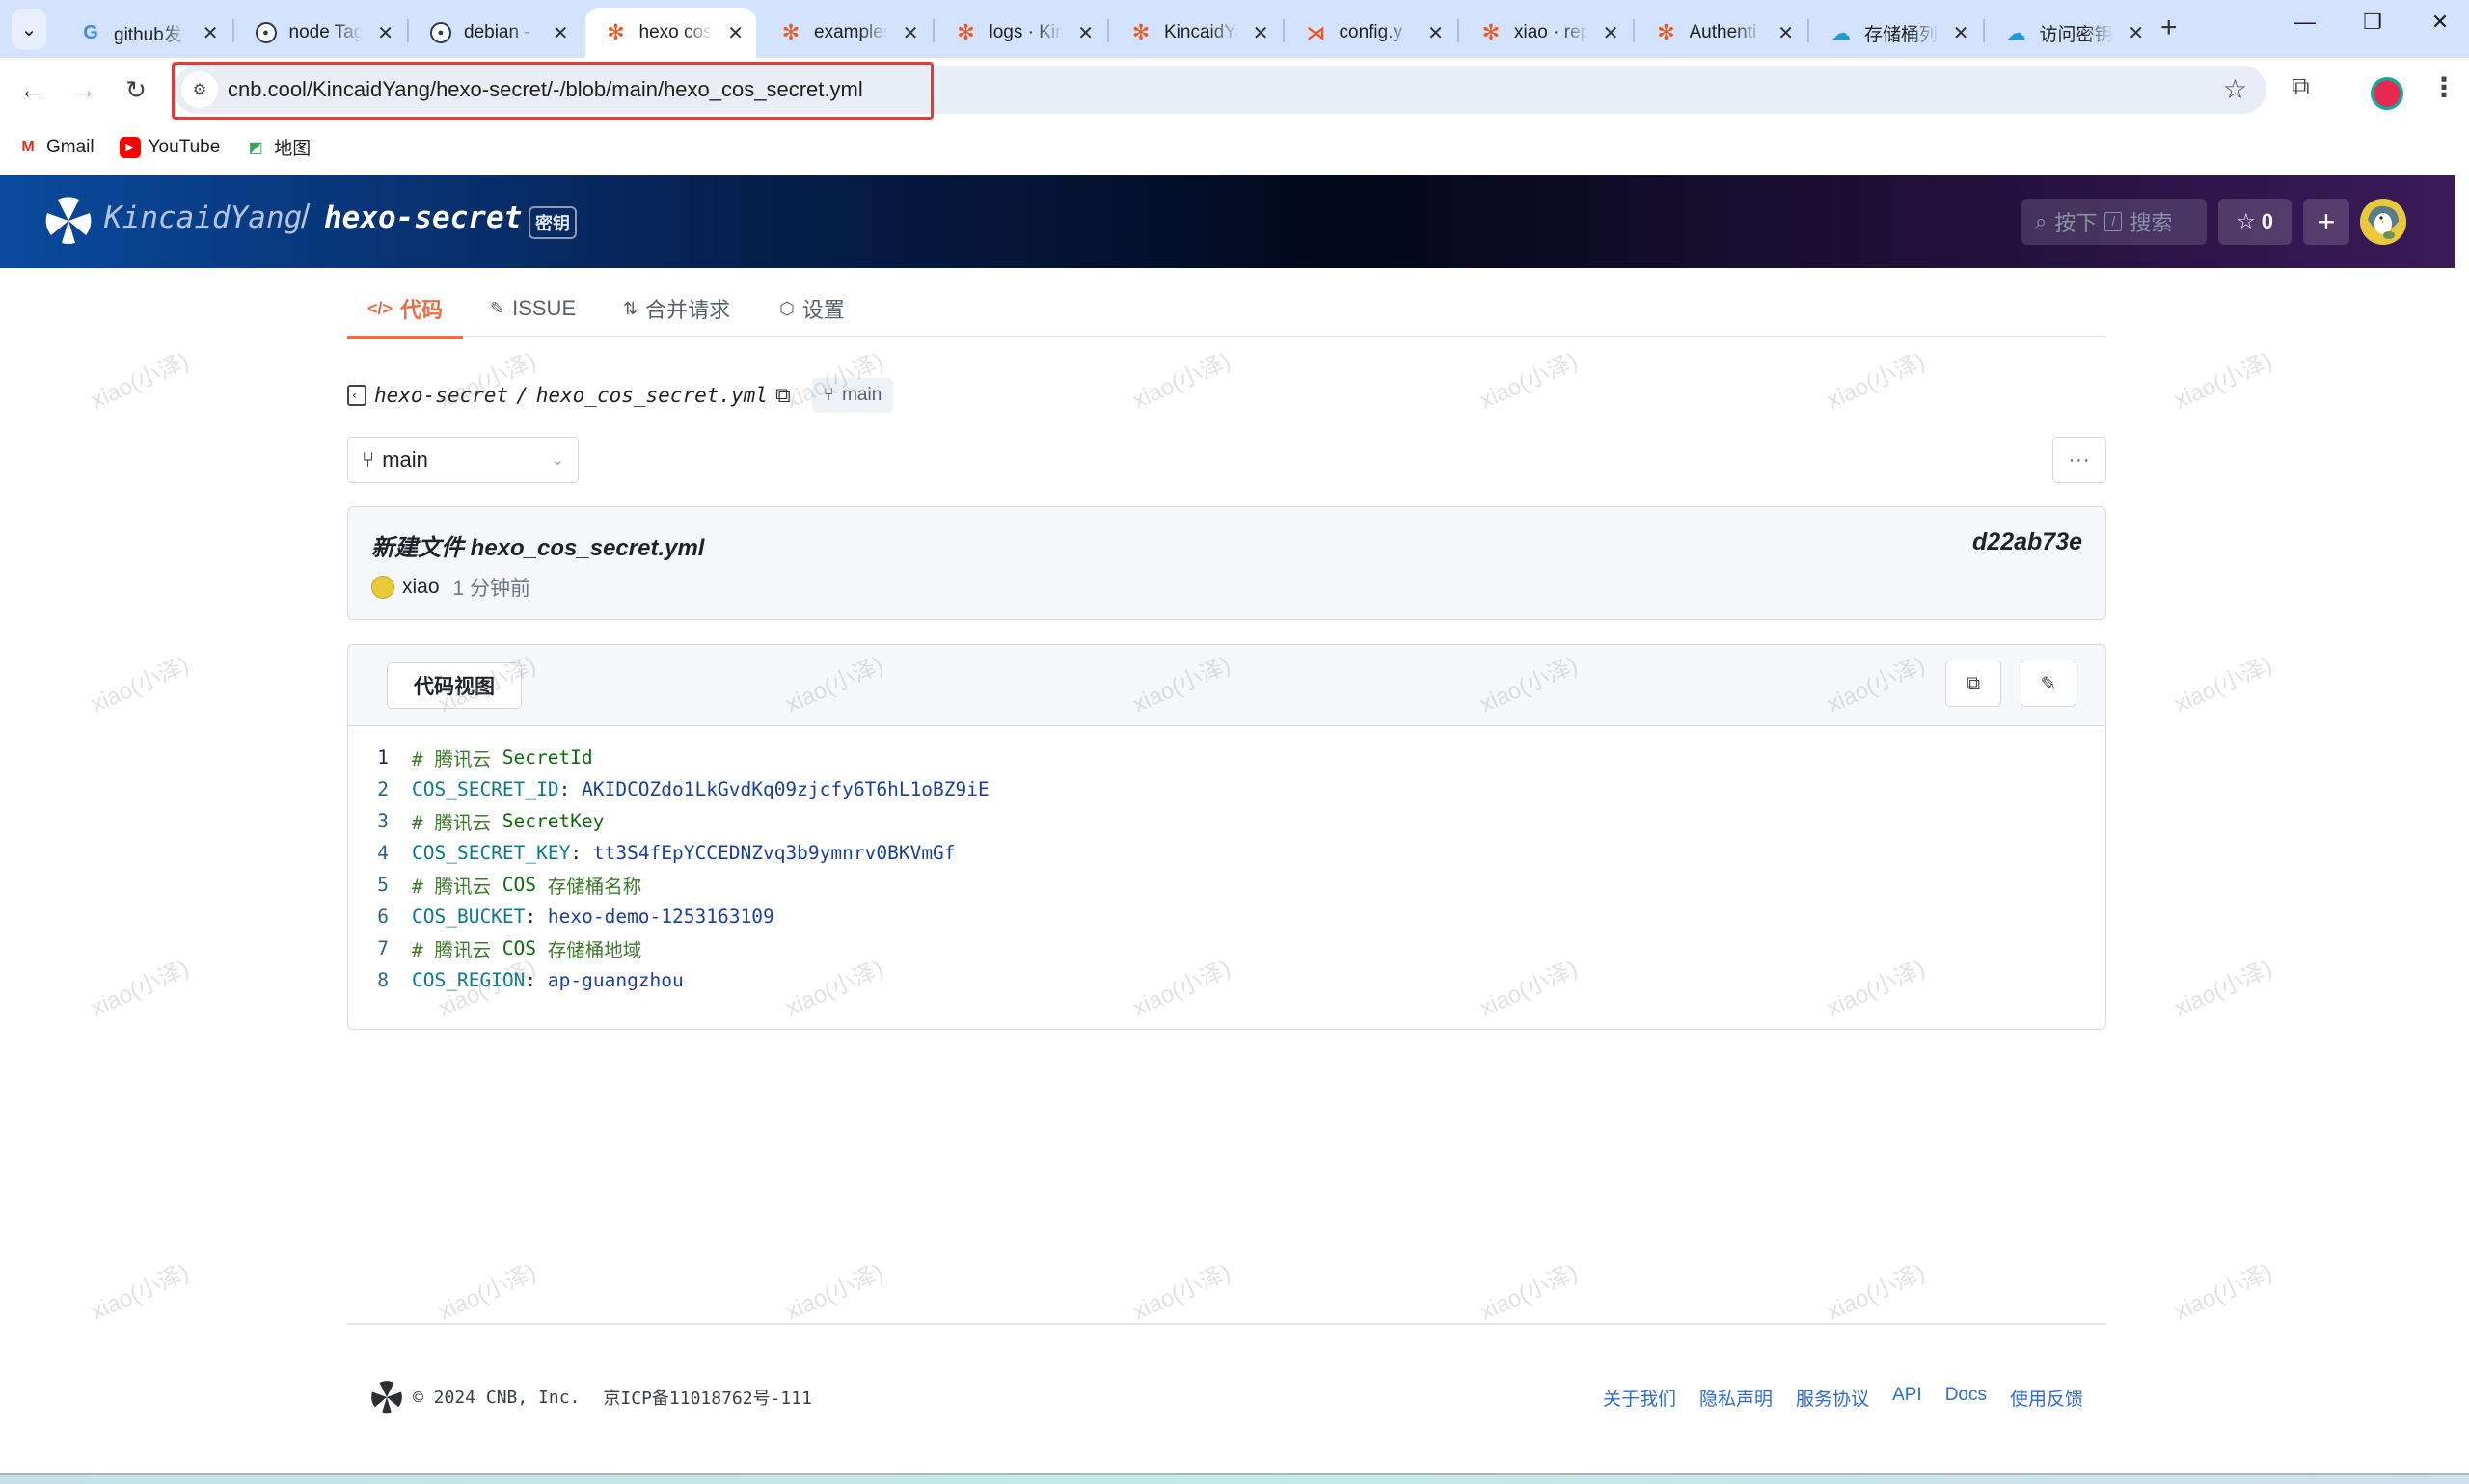  What do you see at coordinates (537, 545) in the screenshot?
I see `commit-message: 新建文件 hexo_cos_secret.yml` at bounding box center [537, 545].